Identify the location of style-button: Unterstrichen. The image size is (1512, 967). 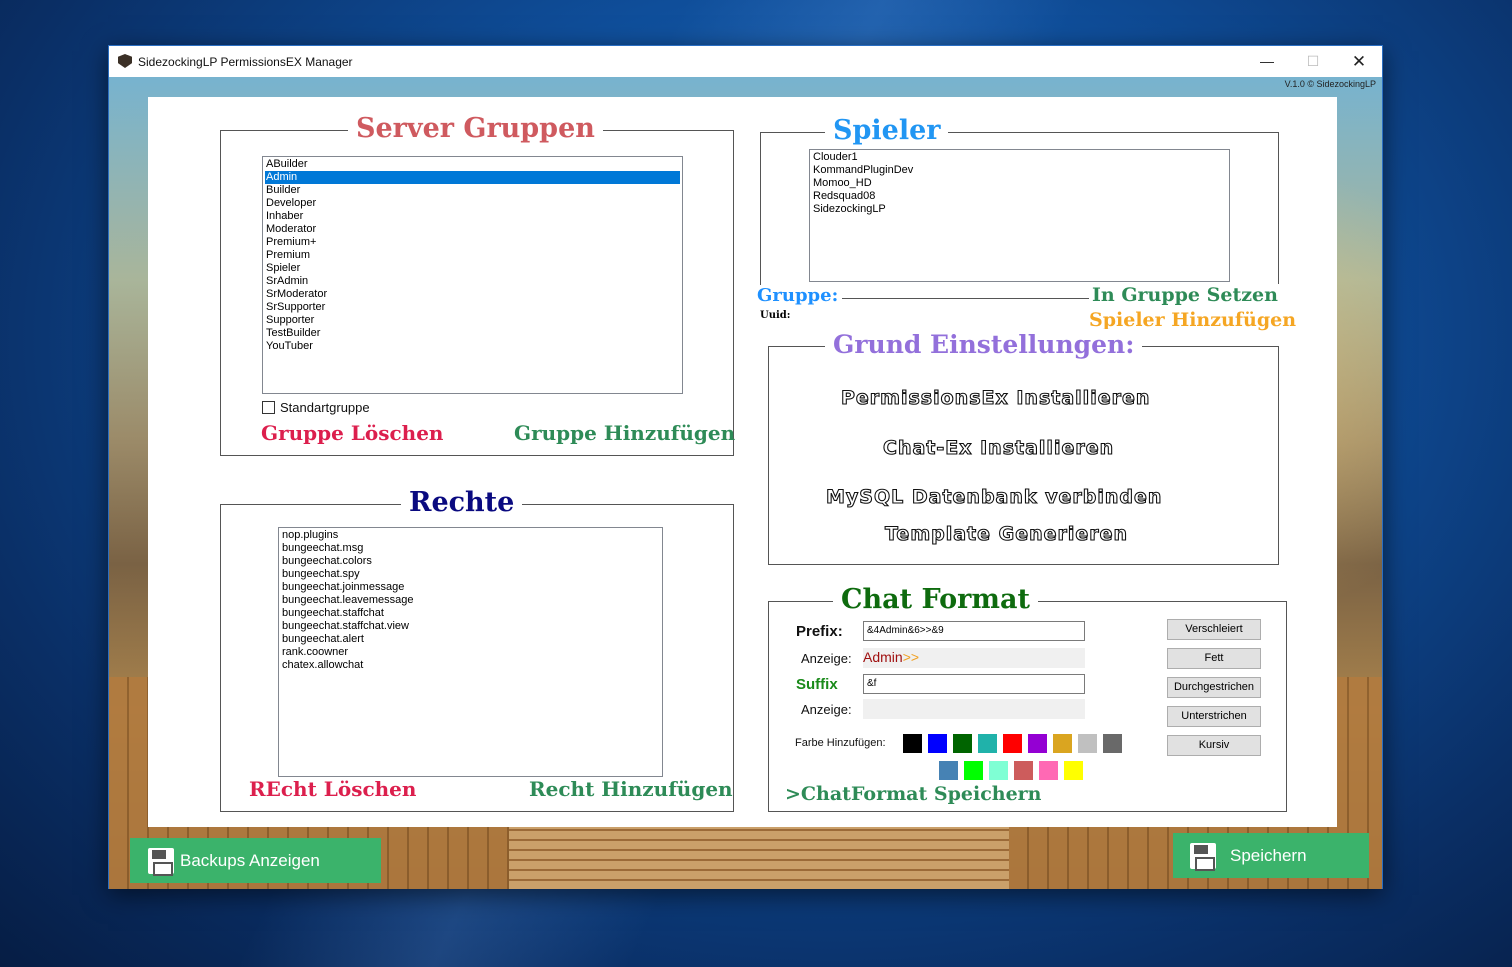
(1214, 716).